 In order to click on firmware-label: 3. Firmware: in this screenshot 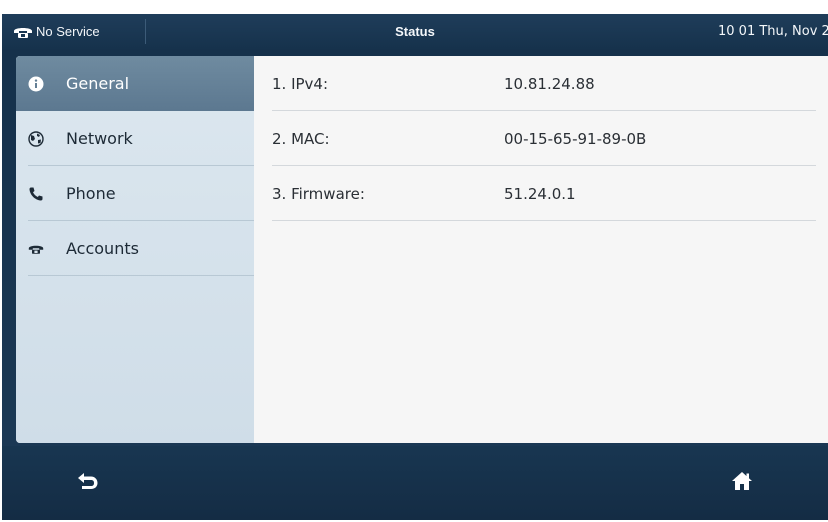, I will do `click(318, 193)`.